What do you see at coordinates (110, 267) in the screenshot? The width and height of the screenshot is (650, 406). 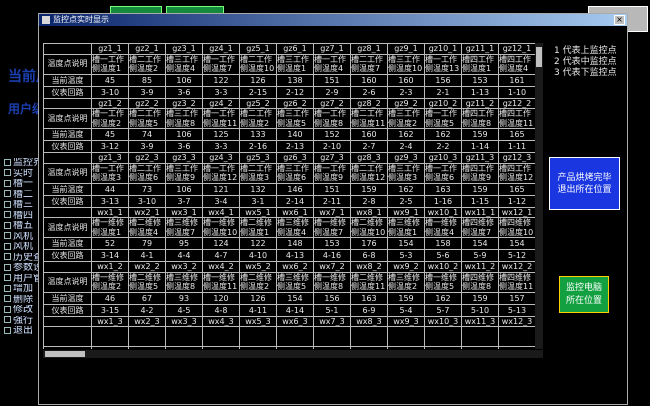 I see `point-id-cell: wx1_2` at bounding box center [110, 267].